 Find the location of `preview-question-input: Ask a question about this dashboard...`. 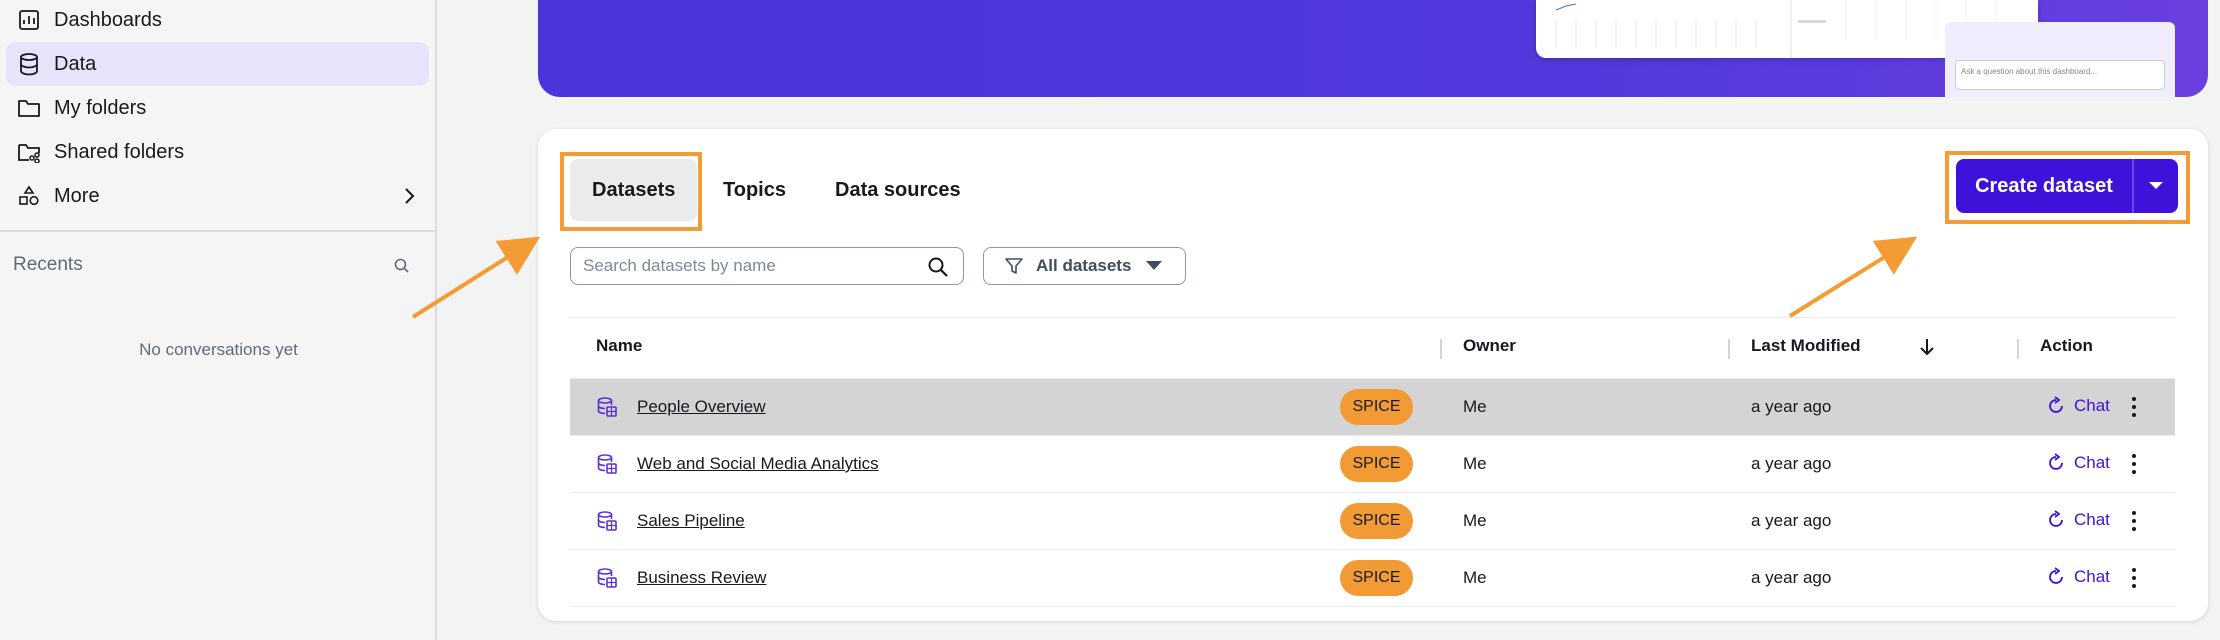

preview-question-input: Ask a question about this dashboard... is located at coordinates (2060, 75).